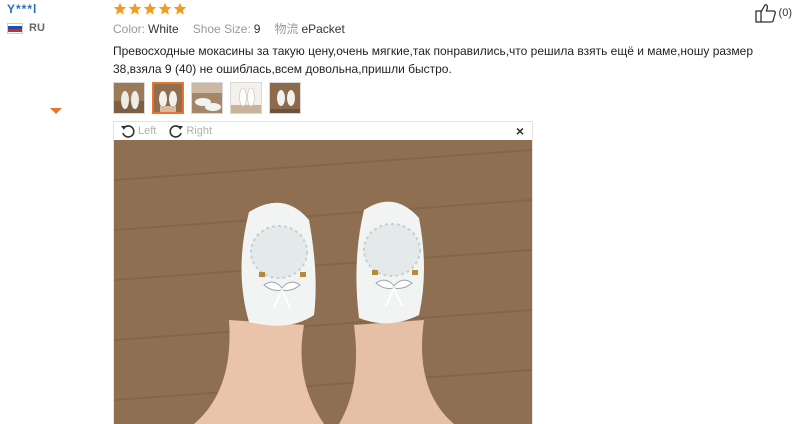 The height and width of the screenshot is (424, 800). Describe the element at coordinates (128, 131) in the screenshot. I see `rotate-left-icon` at that location.